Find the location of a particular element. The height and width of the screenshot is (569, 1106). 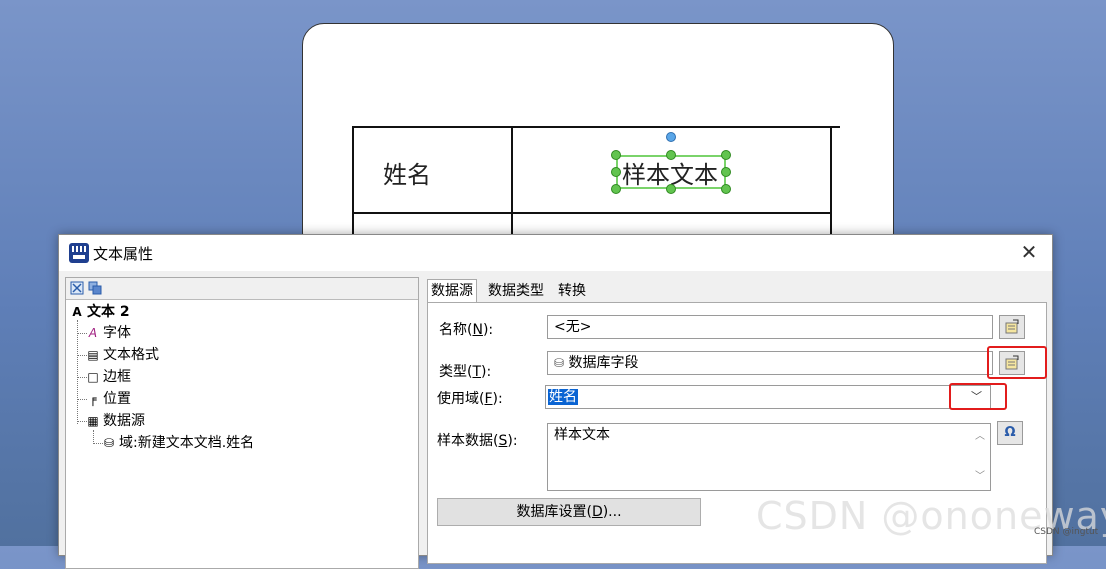

tree-item-datasource: ▦ 数据源 is located at coordinates (115, 421).